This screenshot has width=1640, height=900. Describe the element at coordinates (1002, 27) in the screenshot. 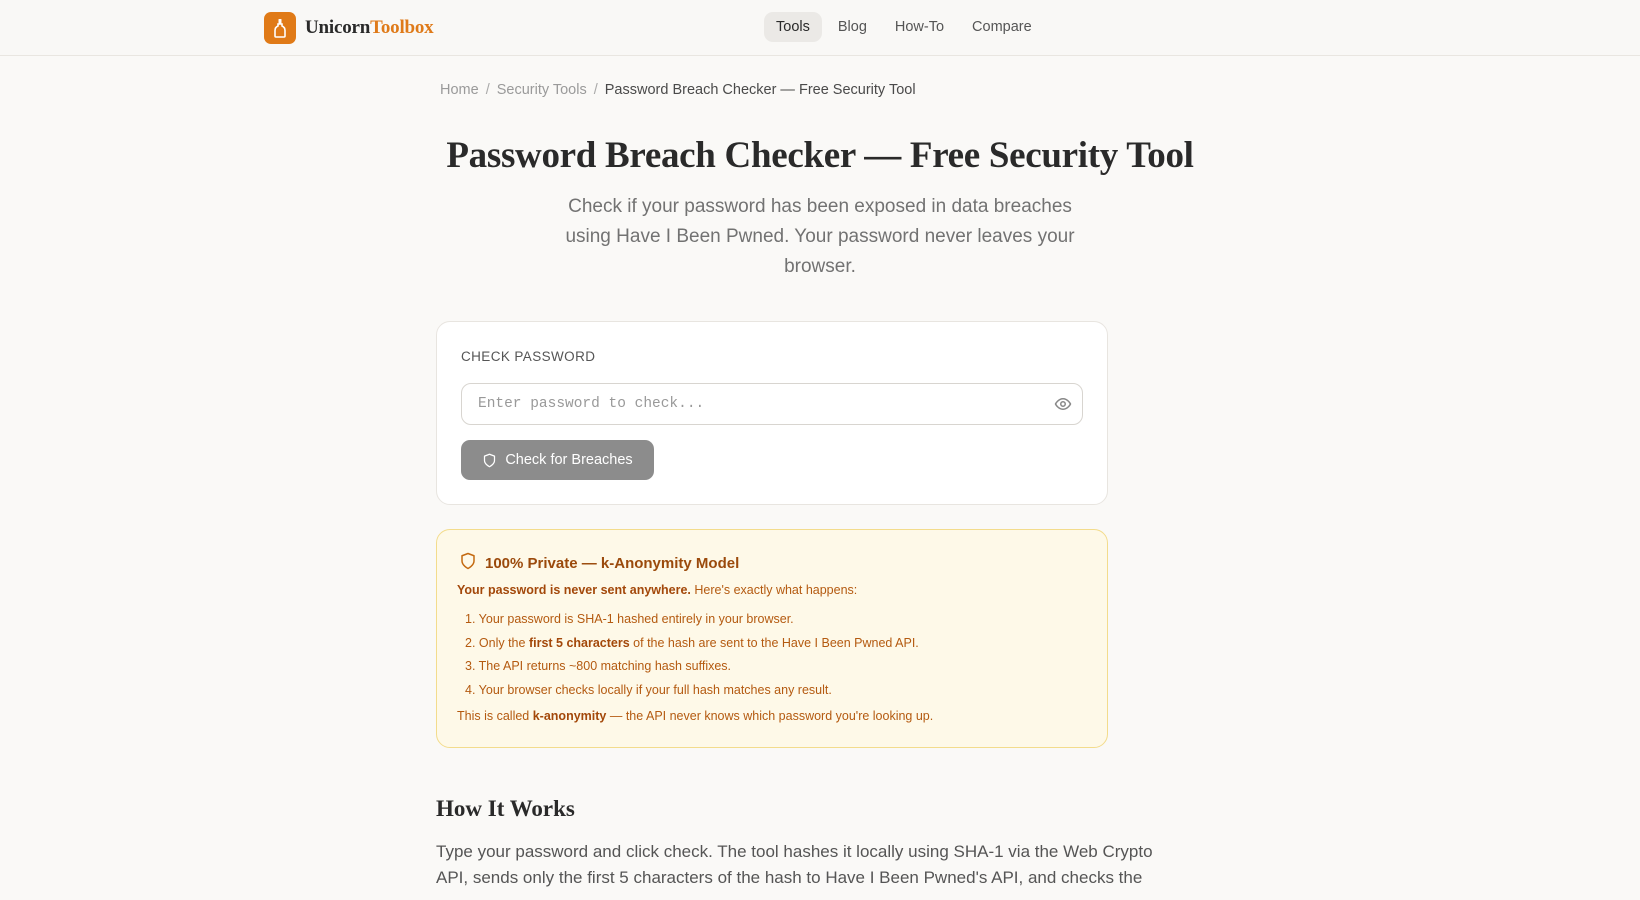

I see `nav-compare: Compare` at that location.